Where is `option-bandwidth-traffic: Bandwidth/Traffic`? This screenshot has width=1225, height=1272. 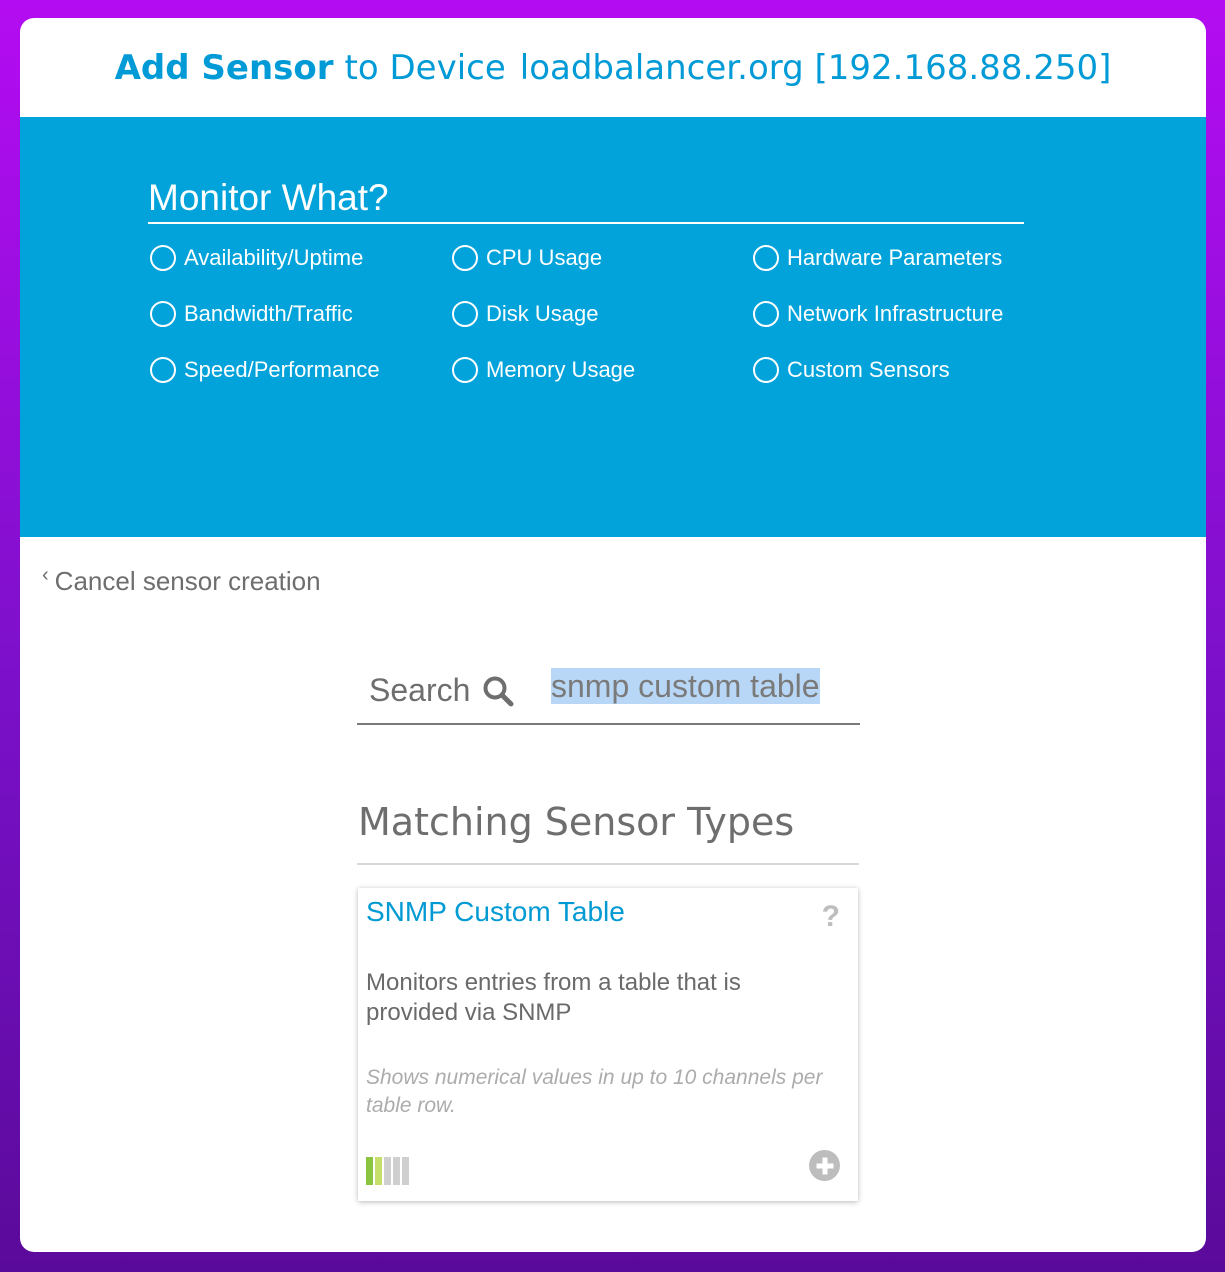
option-bandwidth-traffic: Bandwidth/Traffic is located at coordinates (251, 314).